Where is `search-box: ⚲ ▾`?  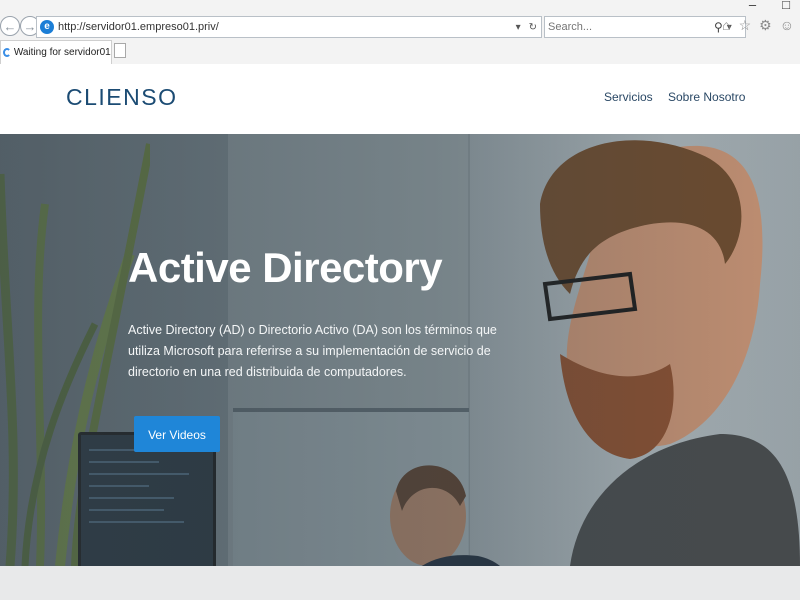
search-box: ⚲ ▾ is located at coordinates (645, 27).